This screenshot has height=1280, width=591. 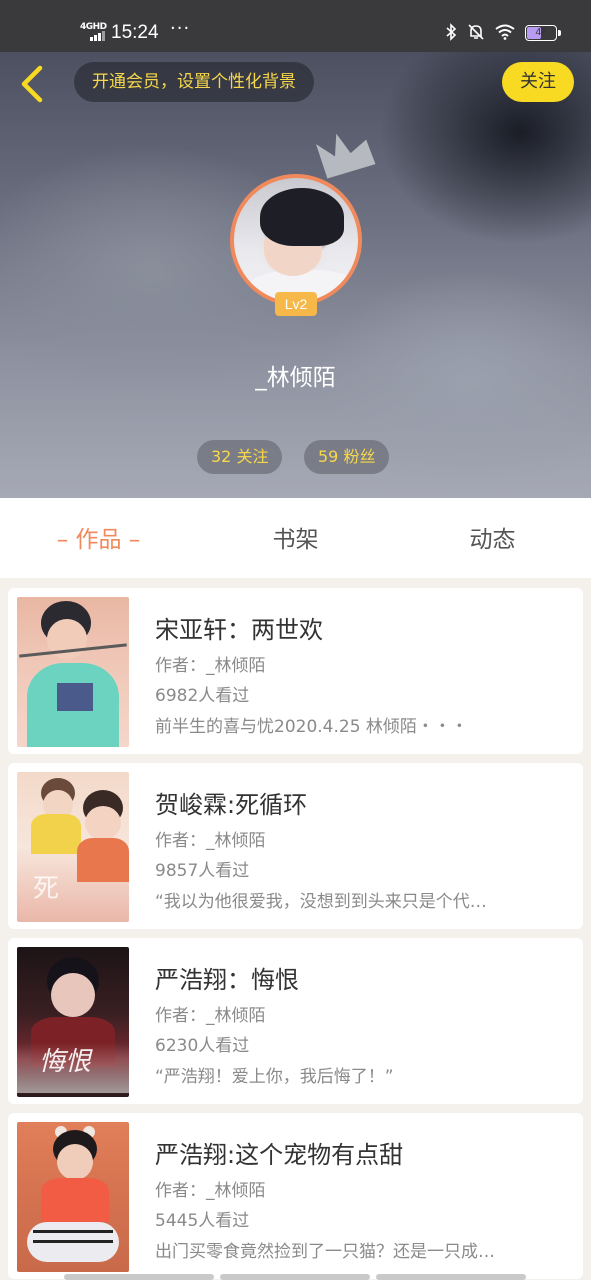 What do you see at coordinates (505, 33) in the screenshot?
I see `wifi-icon` at bounding box center [505, 33].